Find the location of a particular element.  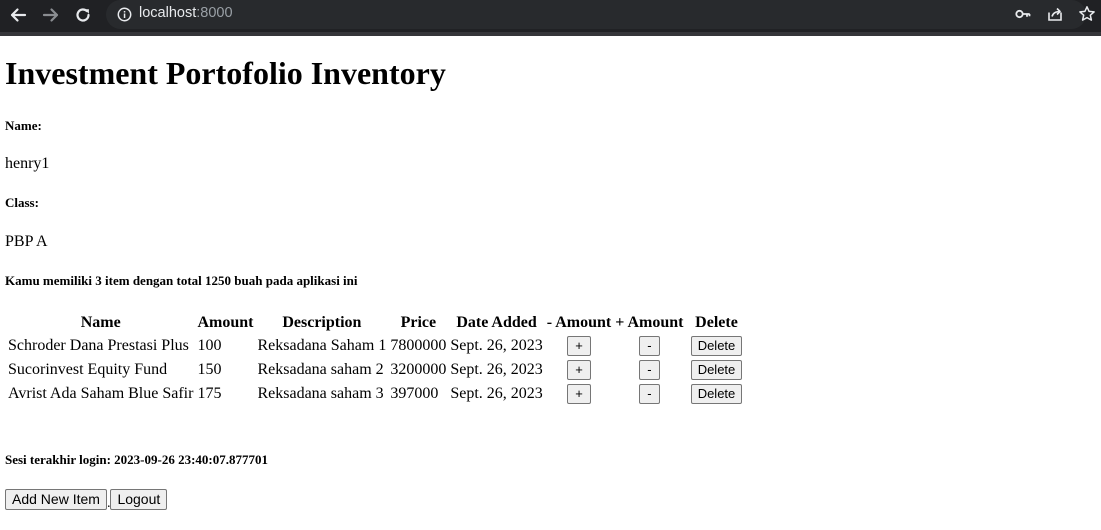

bookmark-star-icon is located at coordinates (1087, 16).